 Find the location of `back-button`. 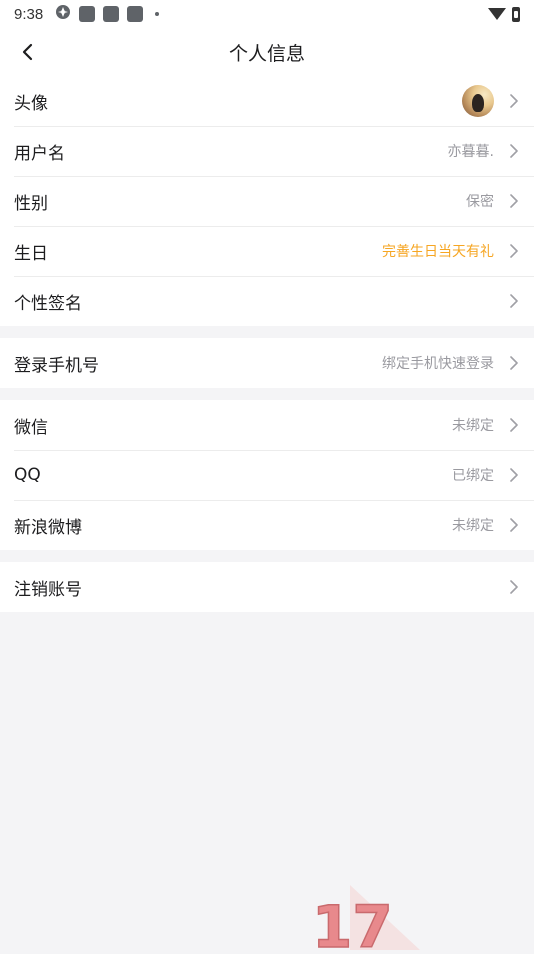

back-button is located at coordinates (28, 52).